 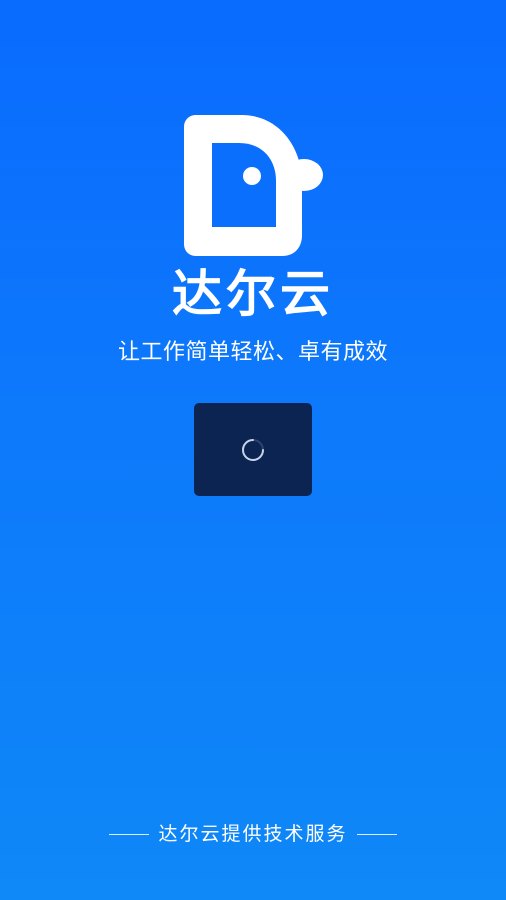 What do you see at coordinates (376, 834) in the screenshot?
I see `footer-divider-right` at bounding box center [376, 834].